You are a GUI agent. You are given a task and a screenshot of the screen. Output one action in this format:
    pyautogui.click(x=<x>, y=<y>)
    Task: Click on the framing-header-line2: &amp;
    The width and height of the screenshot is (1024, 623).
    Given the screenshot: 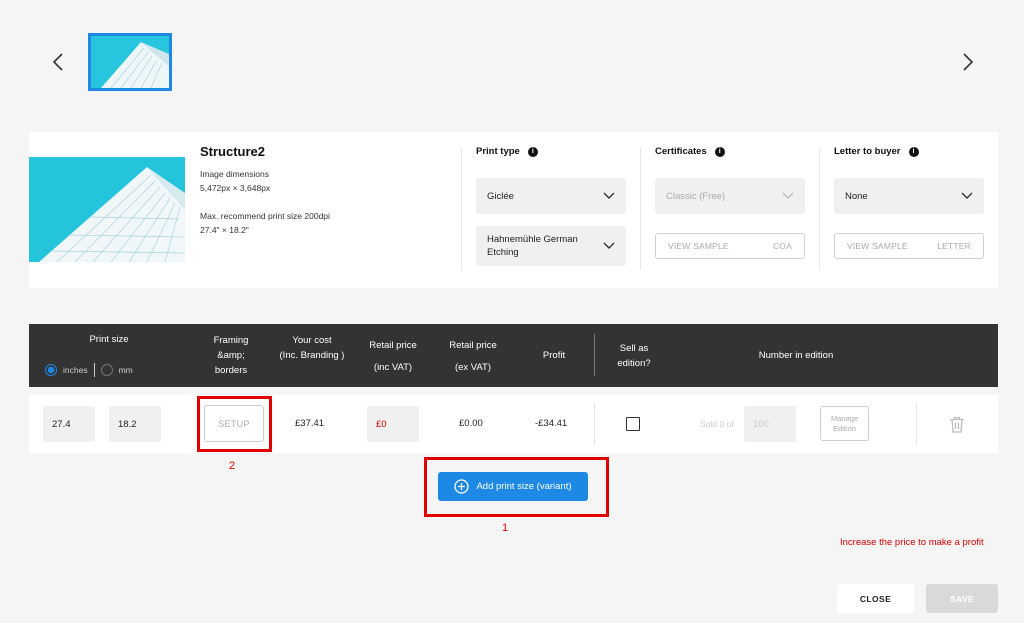 What is the action you would take?
    pyautogui.click(x=231, y=355)
    